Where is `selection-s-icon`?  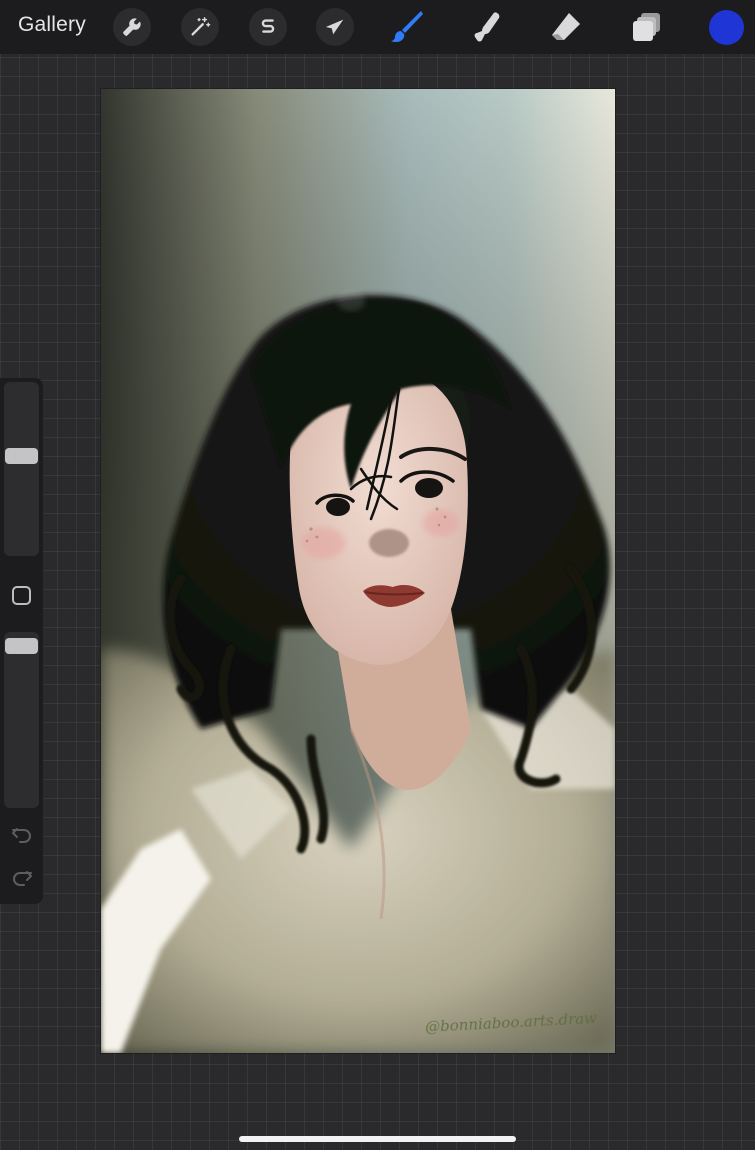
selection-s-icon is located at coordinates (268, 26).